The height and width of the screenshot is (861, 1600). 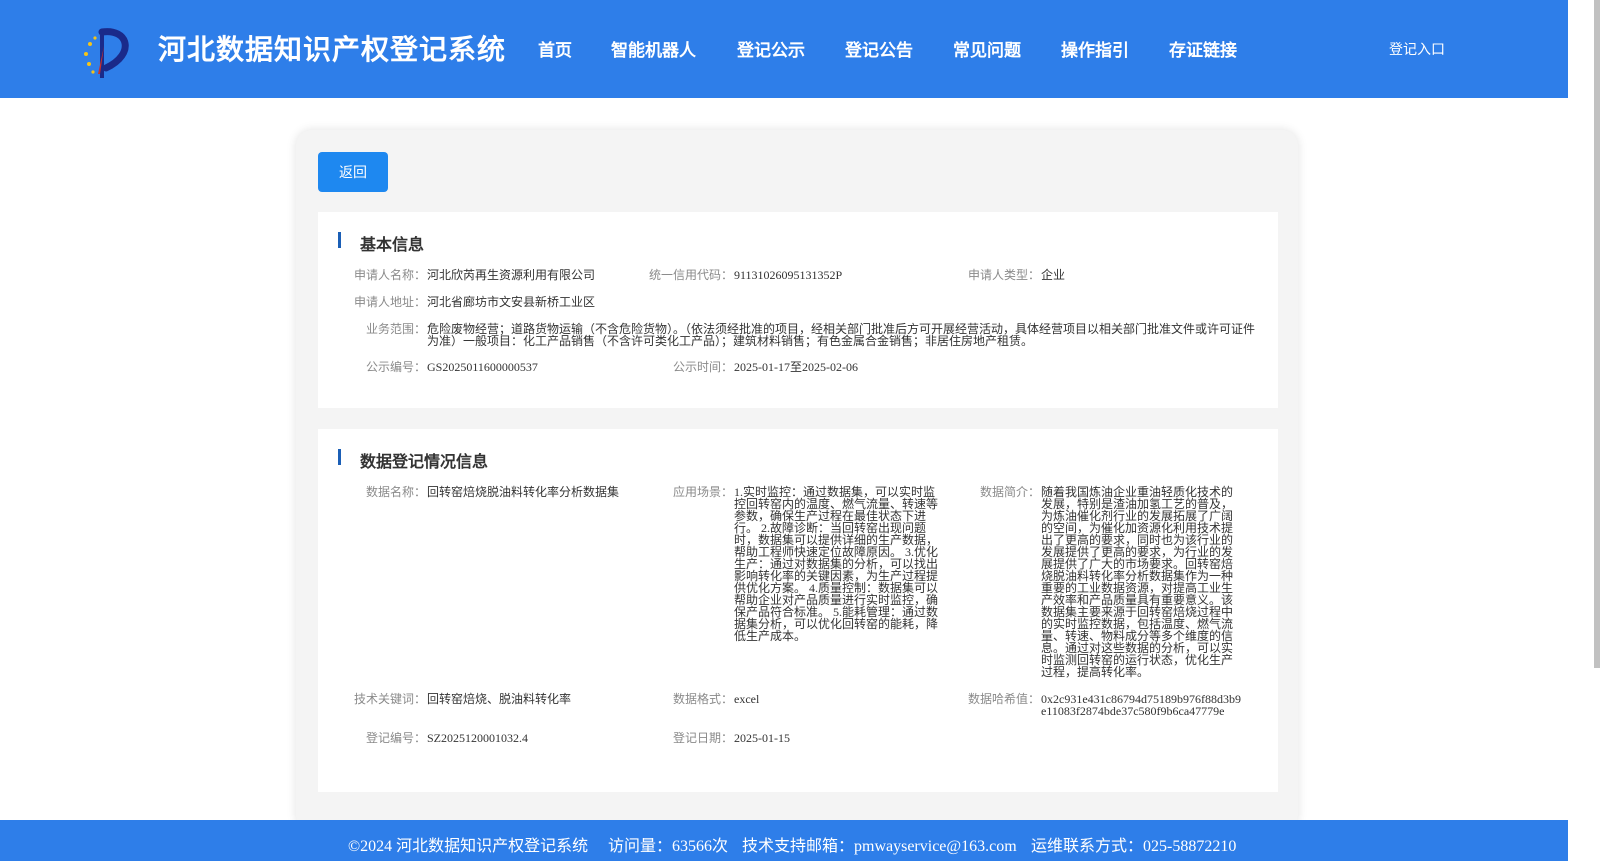 What do you see at coordinates (392, 244) in the screenshot?
I see `basic-info-title: 基本信息` at bounding box center [392, 244].